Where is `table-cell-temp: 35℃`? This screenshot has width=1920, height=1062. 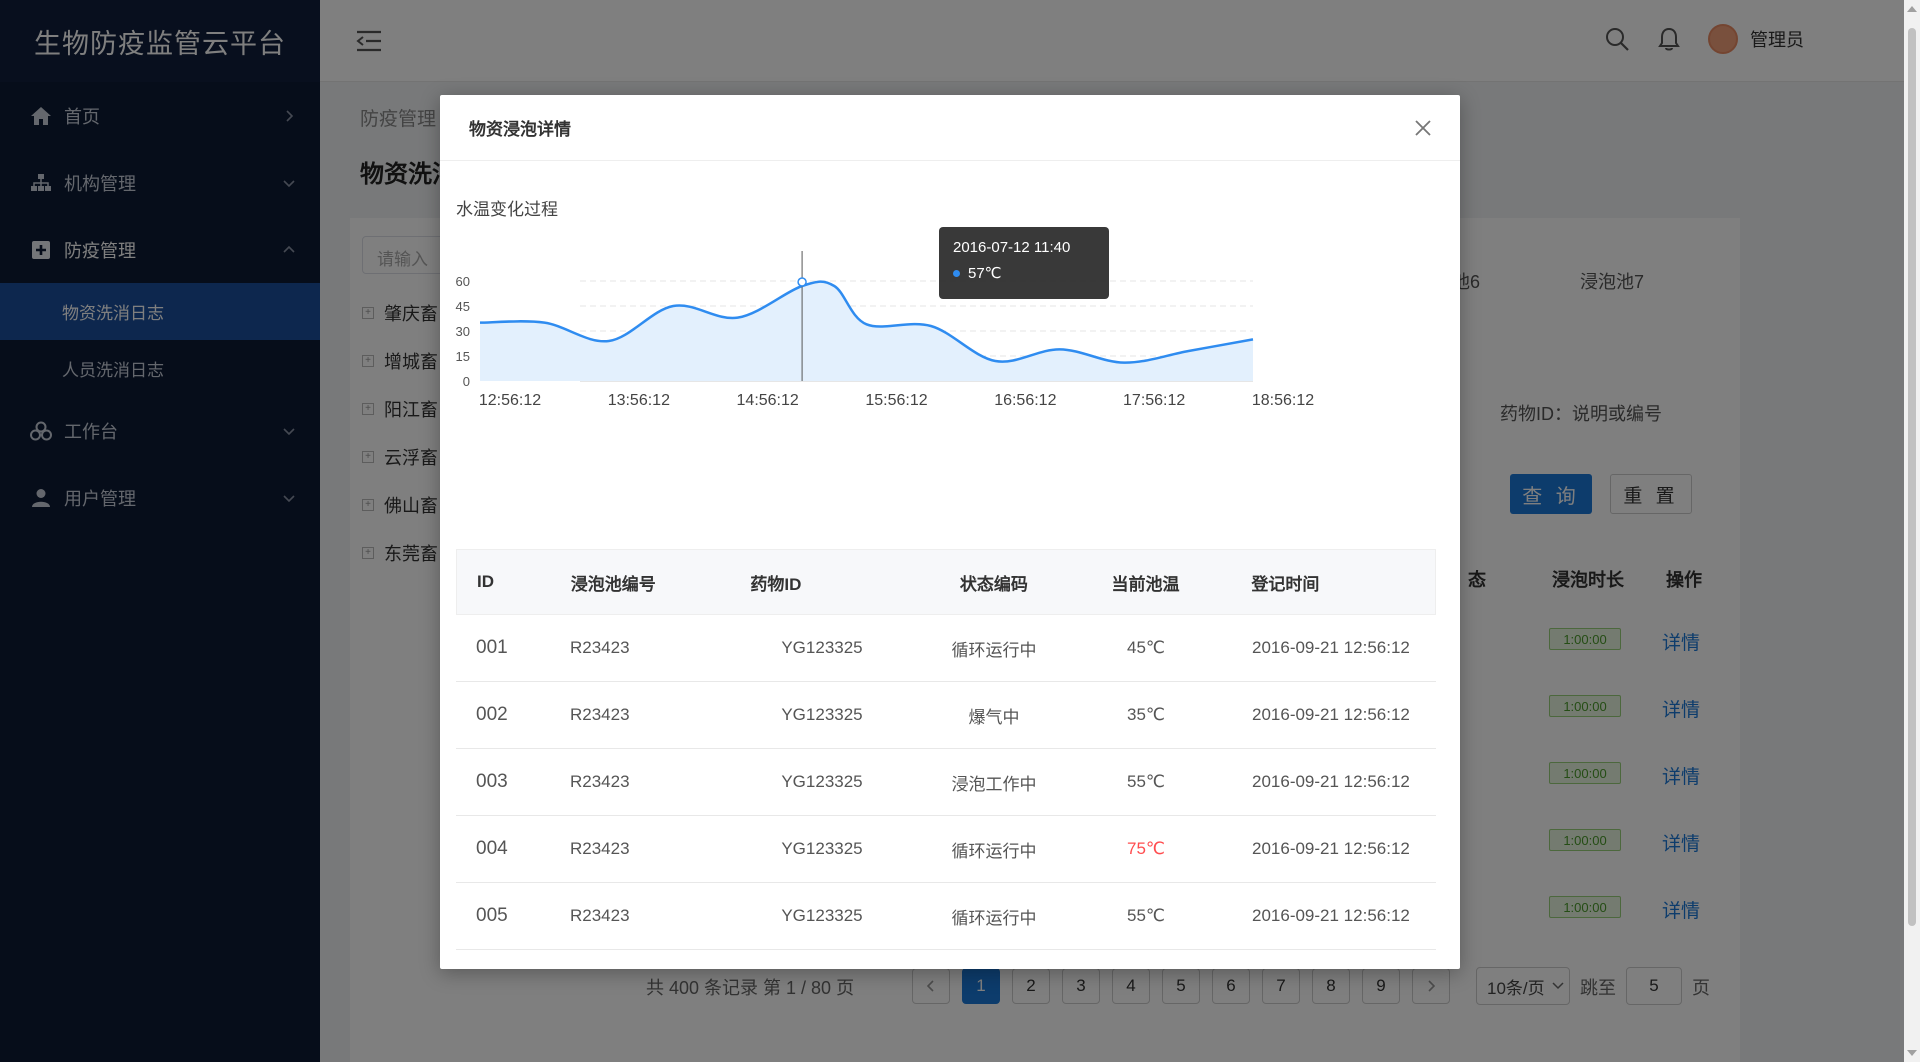 table-cell-temp: 35℃ is located at coordinates (1145, 714).